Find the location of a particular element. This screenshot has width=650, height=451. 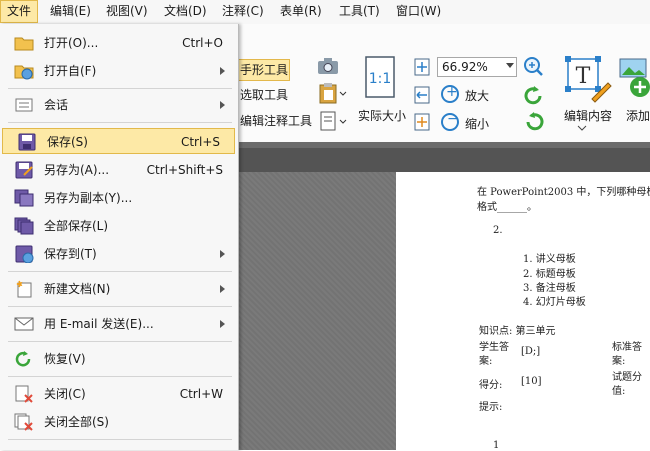

standard-answer-label-1: 标准答 is located at coordinates (627, 347).